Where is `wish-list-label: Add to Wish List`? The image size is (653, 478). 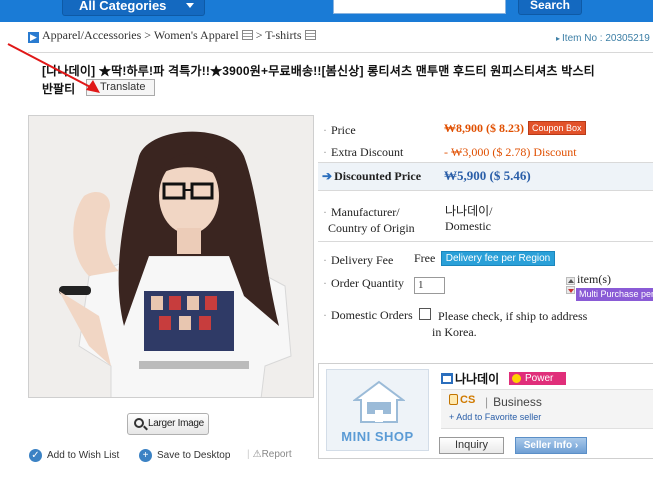
wish-list-label: Add to Wish List is located at coordinates (83, 456).